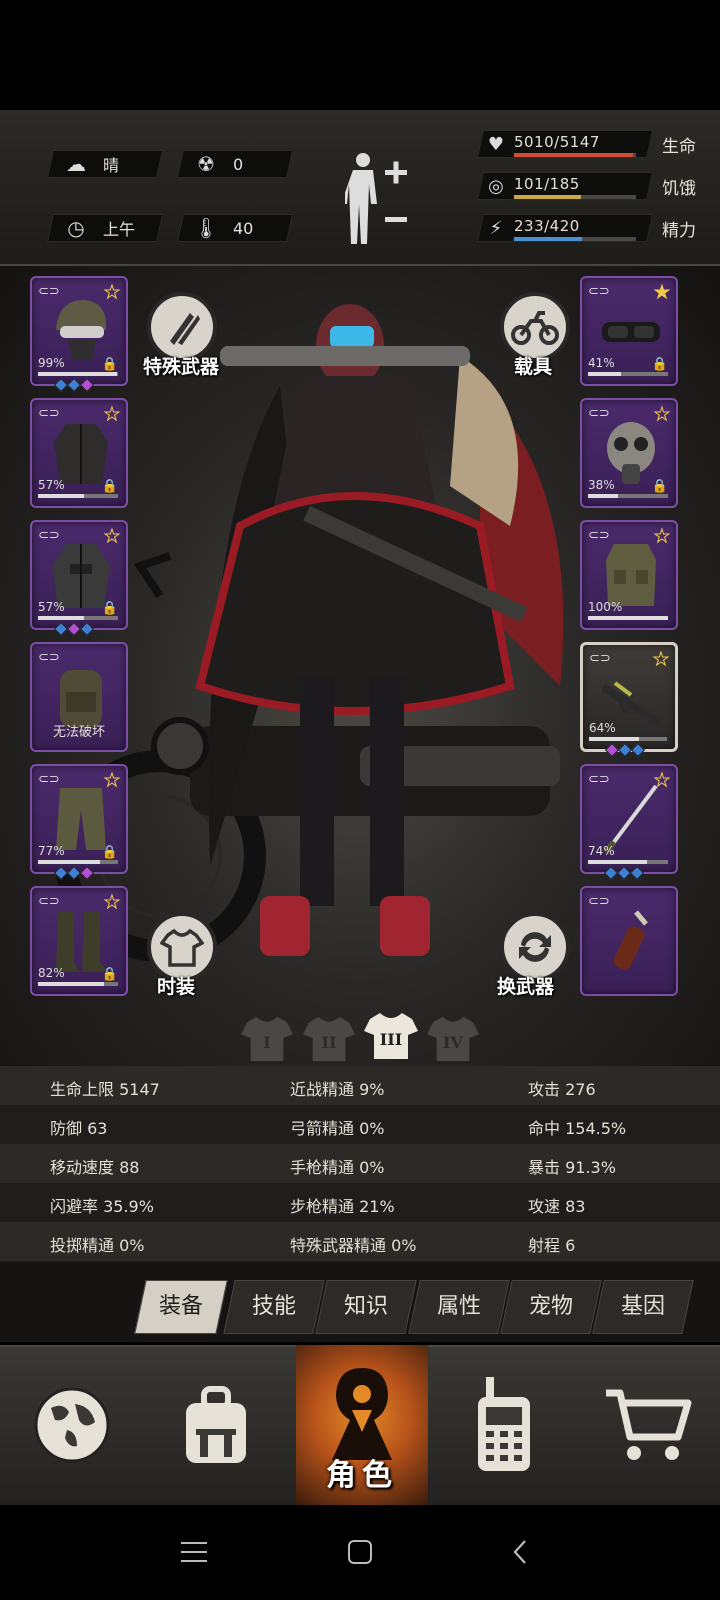 This screenshot has width=720, height=1600. I want to click on left-equip-slot-backpack: ⊂⊃ 无法破坏, so click(79, 697).